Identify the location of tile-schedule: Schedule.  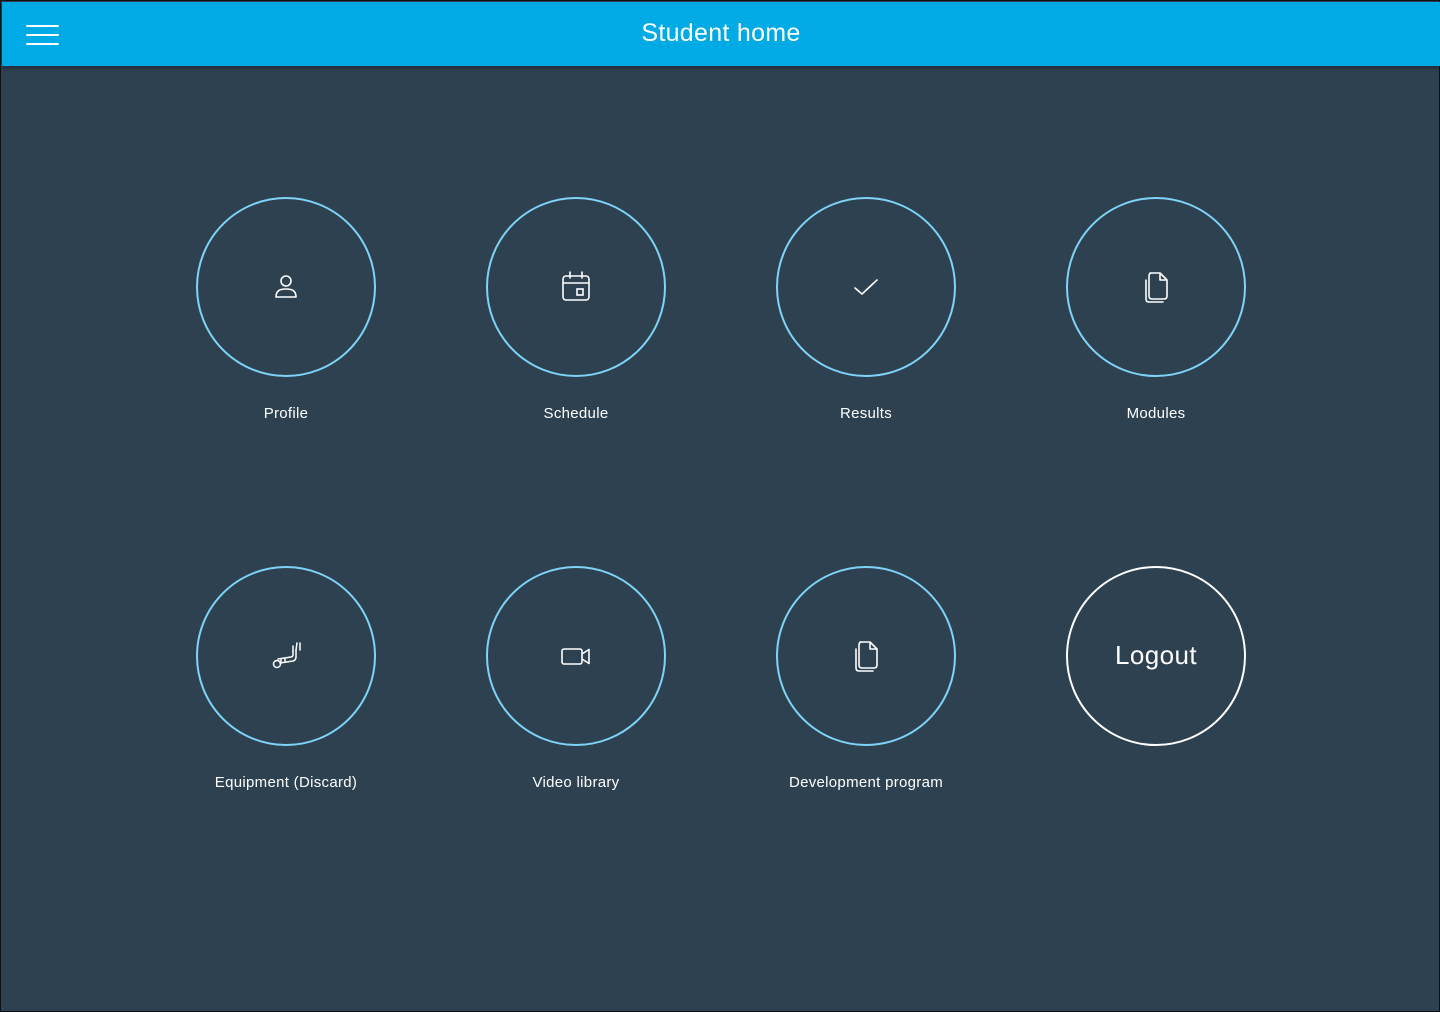
(576, 317).